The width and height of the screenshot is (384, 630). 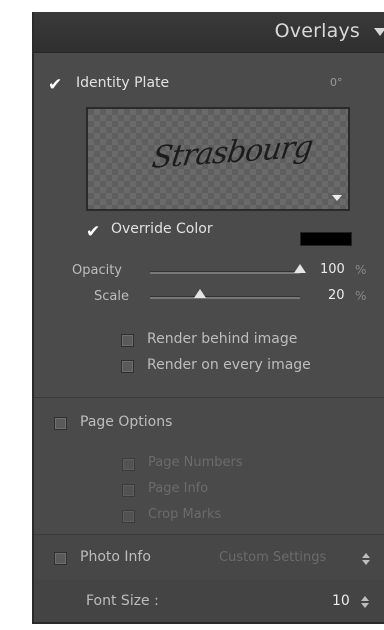 What do you see at coordinates (336, 295) in the screenshot?
I see `scale-value: 20` at bounding box center [336, 295].